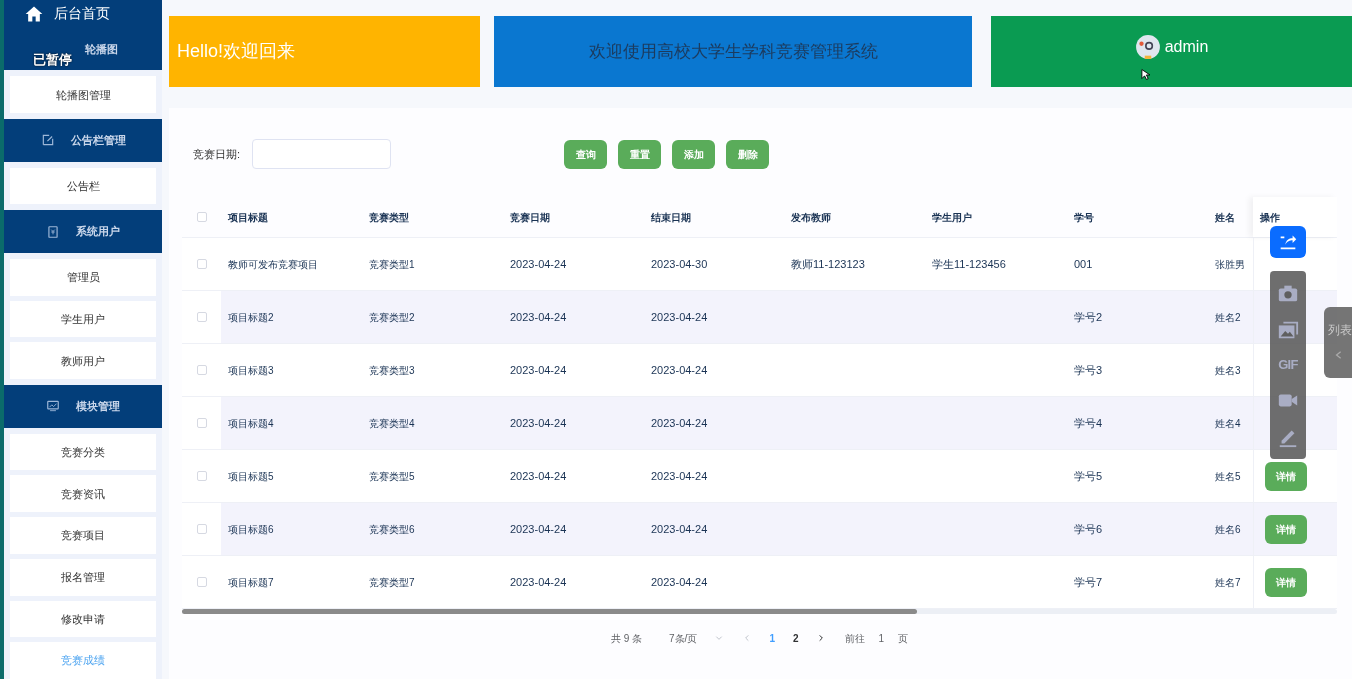 The width and height of the screenshot is (1352, 679). Describe the element at coordinates (626, 638) in the screenshot. I see `total-count: 共 9 条` at that location.